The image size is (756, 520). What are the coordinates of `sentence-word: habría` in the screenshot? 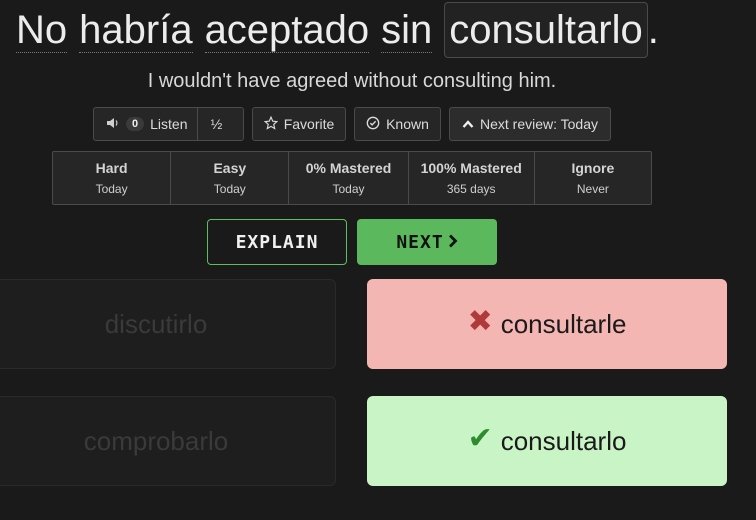 It's located at (136, 30).